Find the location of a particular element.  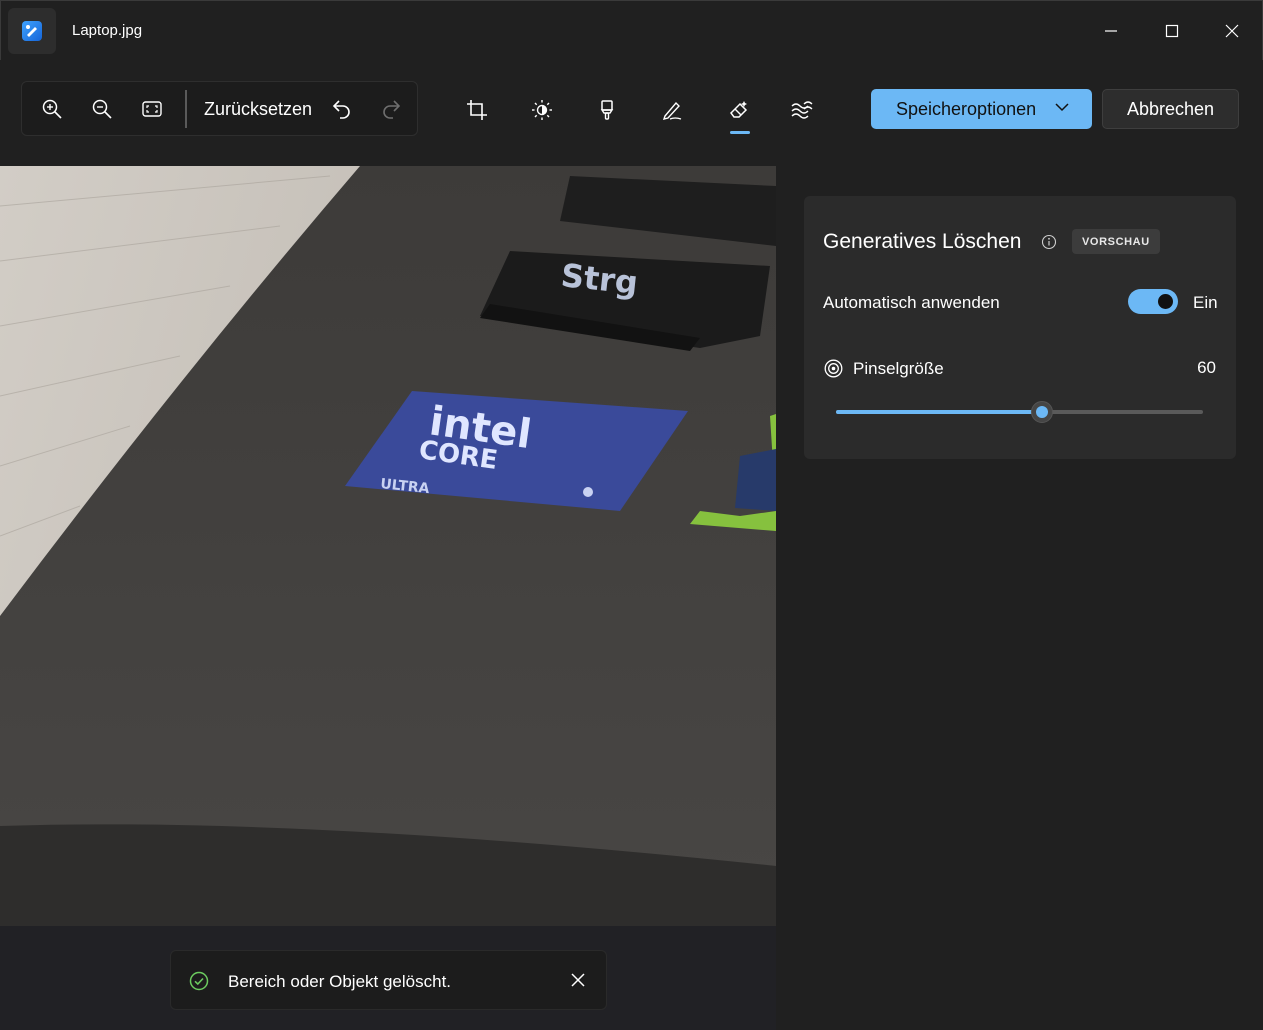

markup-pen-icon is located at coordinates (672, 110).